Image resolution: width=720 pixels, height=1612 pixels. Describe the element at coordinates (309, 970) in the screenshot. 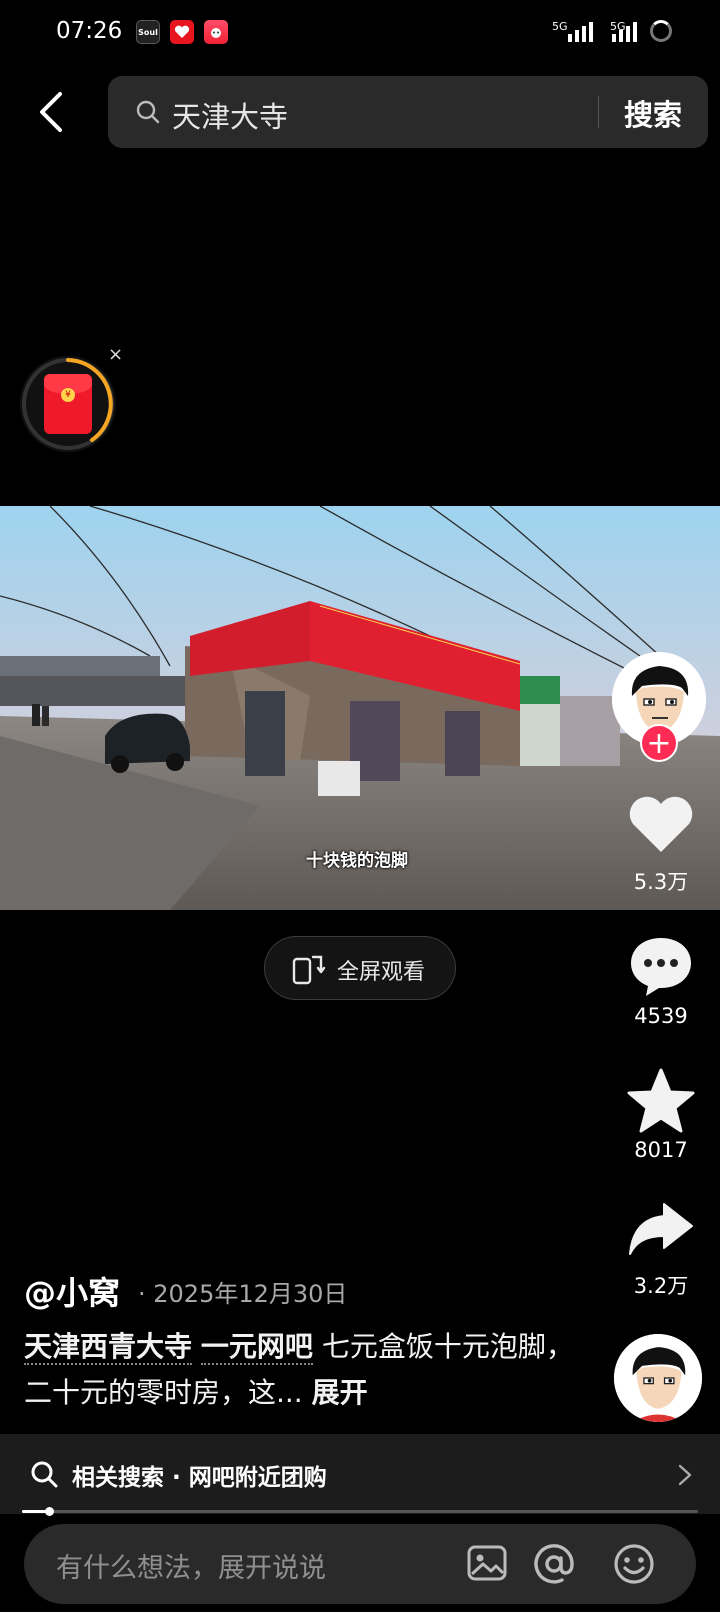

I see `rotate-screen-icon` at that location.